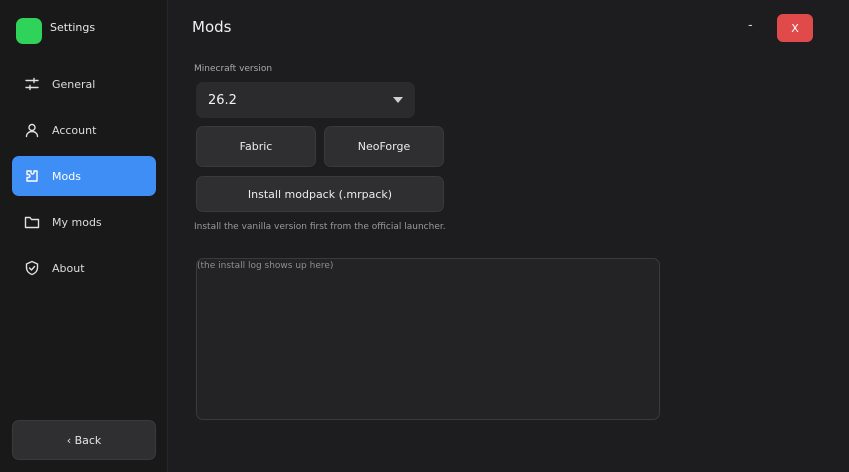  What do you see at coordinates (32, 130) in the screenshot?
I see `user-icon` at bounding box center [32, 130].